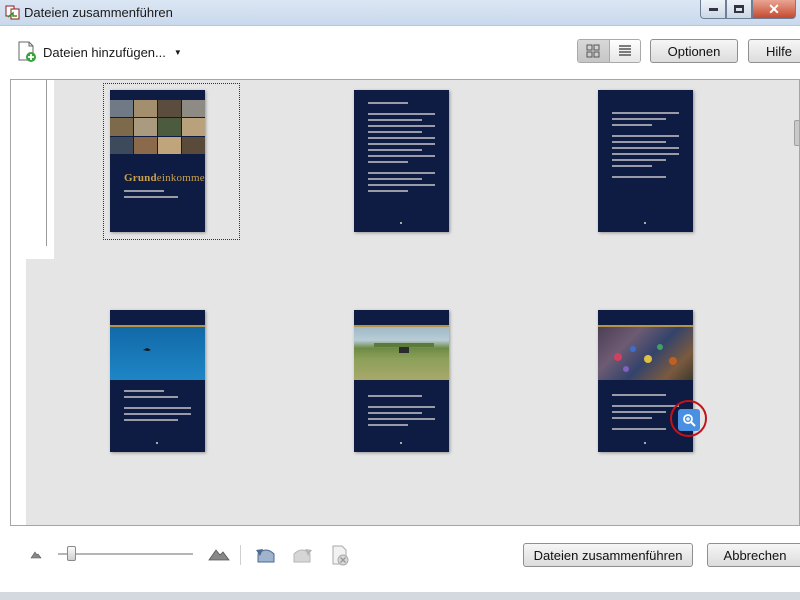  What do you see at coordinates (157, 127) in the screenshot?
I see `cover-photo-collage` at bounding box center [157, 127].